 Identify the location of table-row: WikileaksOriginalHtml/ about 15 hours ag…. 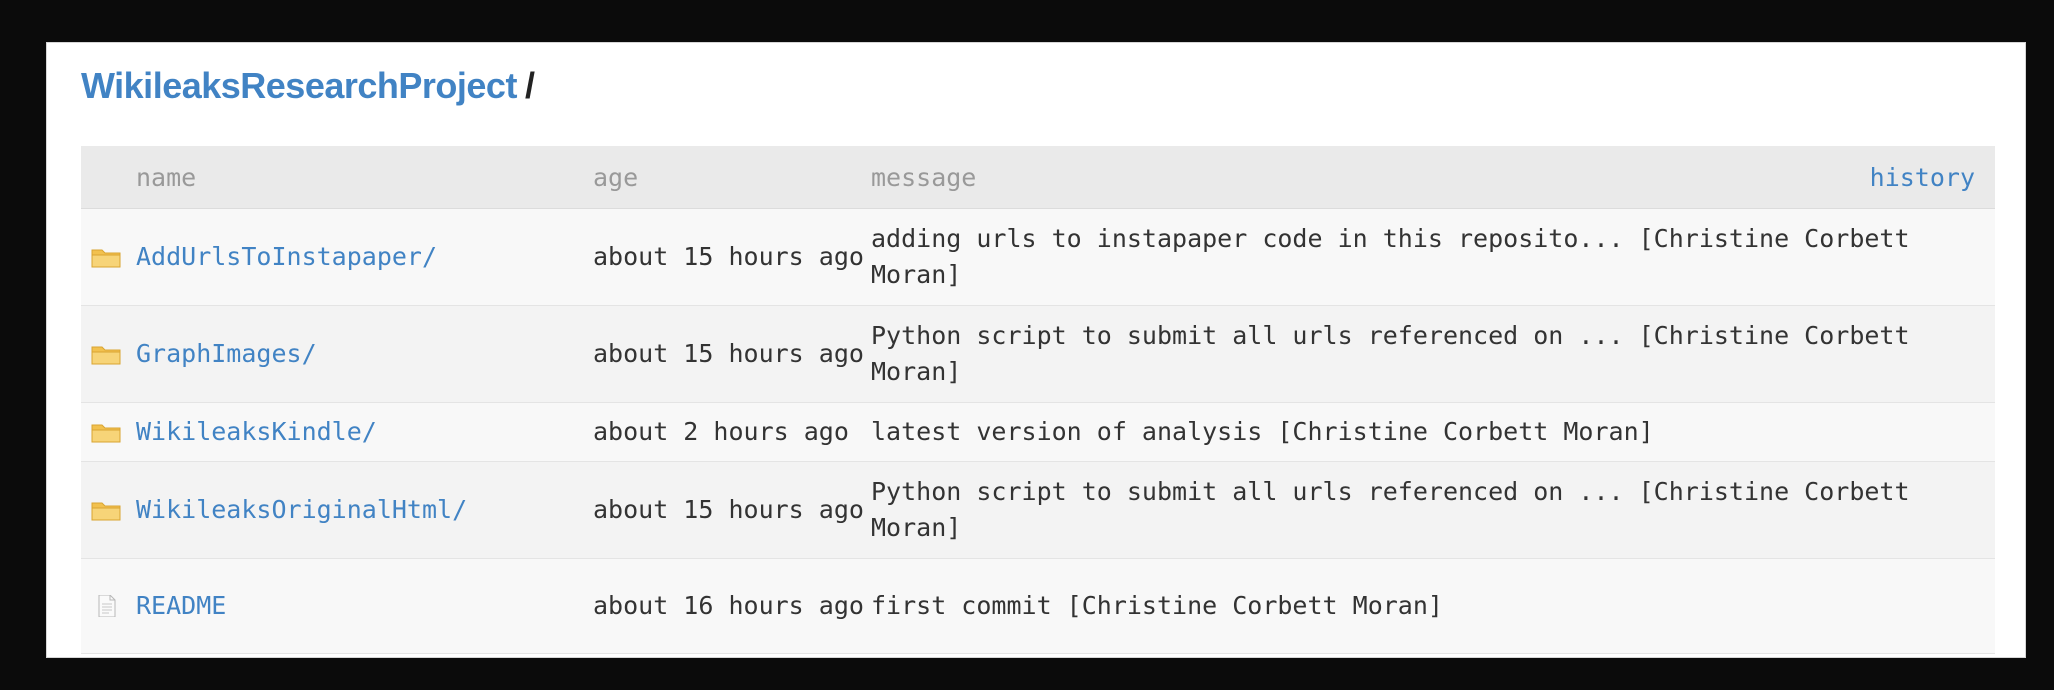
(1038, 510).